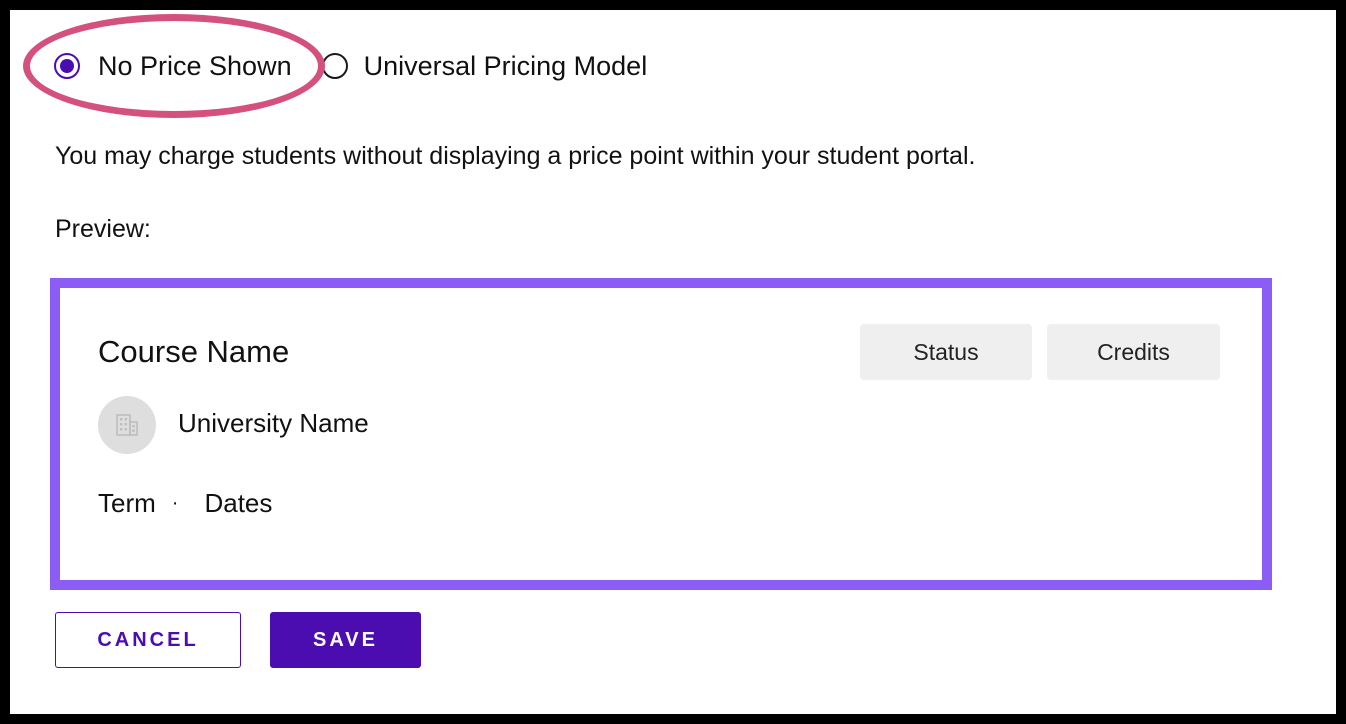 The width and height of the screenshot is (1346, 724). What do you see at coordinates (127, 425) in the screenshot?
I see `building-icon` at bounding box center [127, 425].